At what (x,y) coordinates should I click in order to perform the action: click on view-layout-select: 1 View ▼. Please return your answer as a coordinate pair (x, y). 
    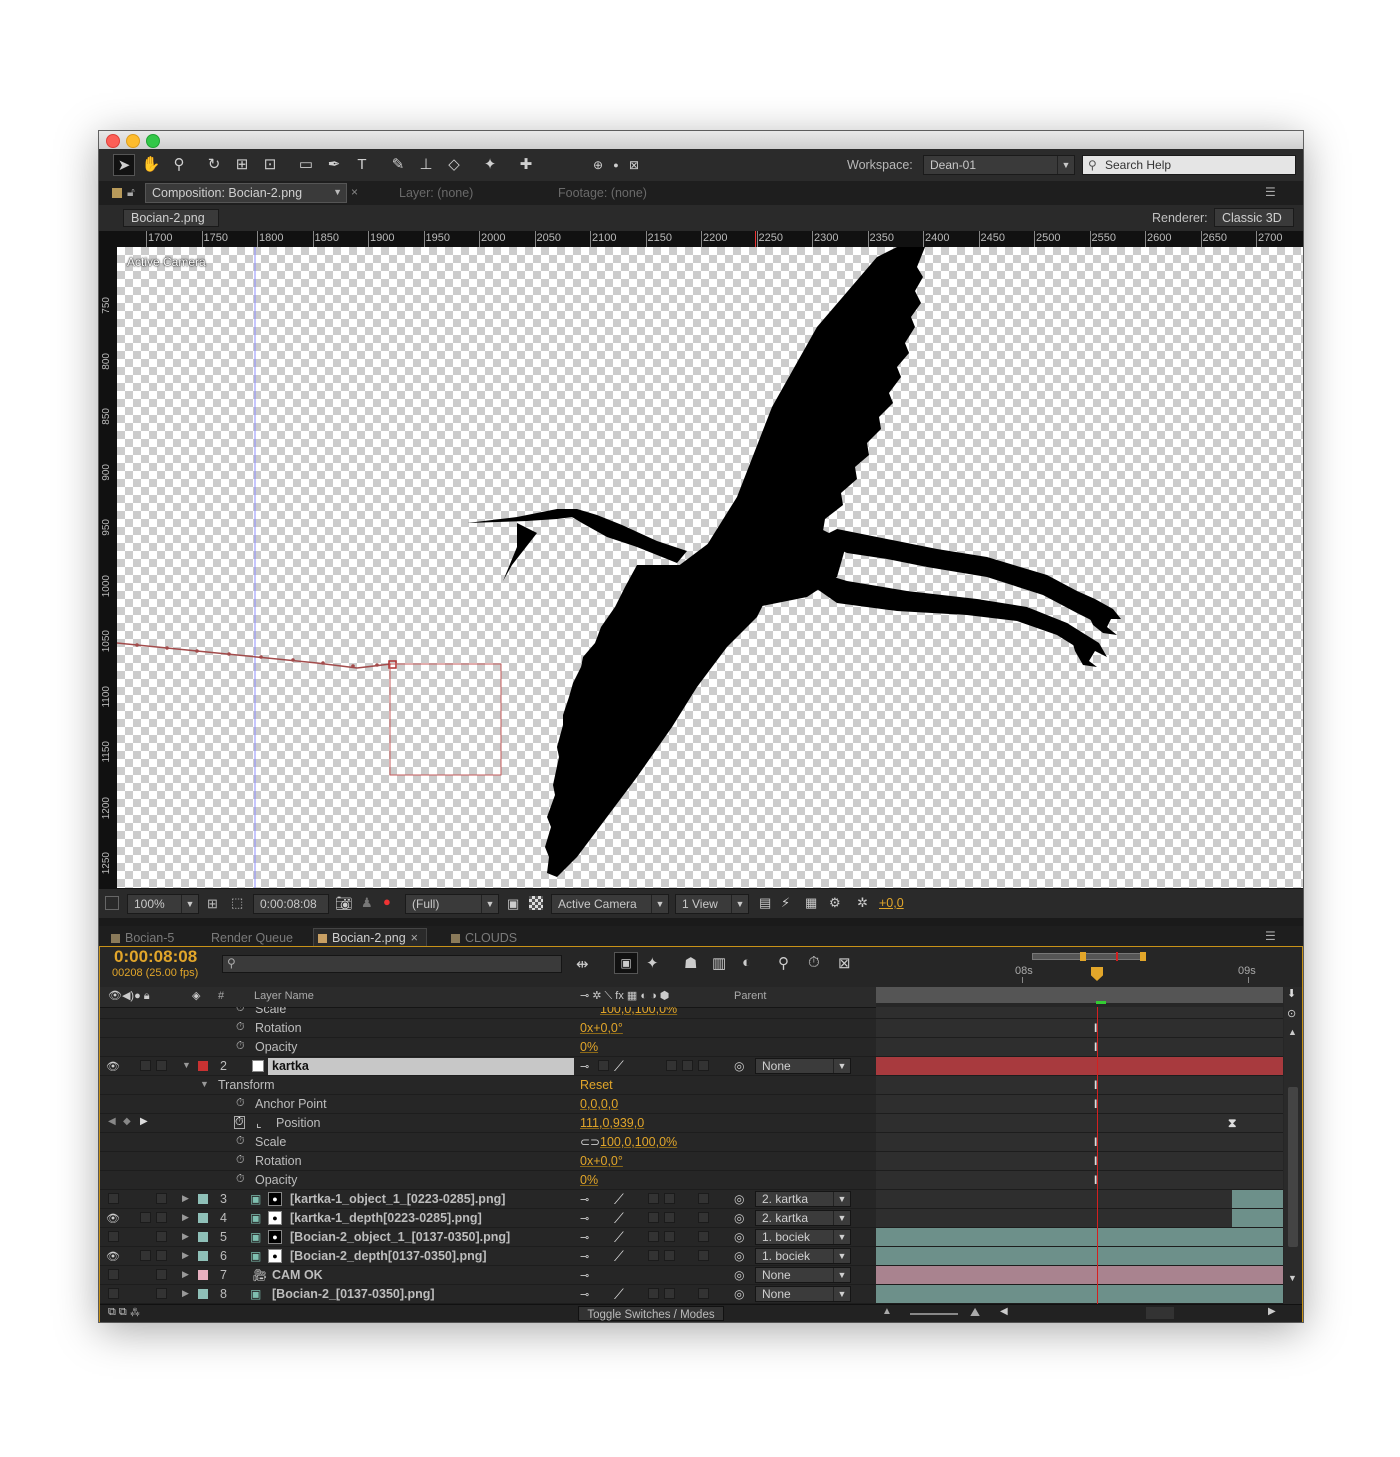
    Looking at the image, I should click on (712, 904).